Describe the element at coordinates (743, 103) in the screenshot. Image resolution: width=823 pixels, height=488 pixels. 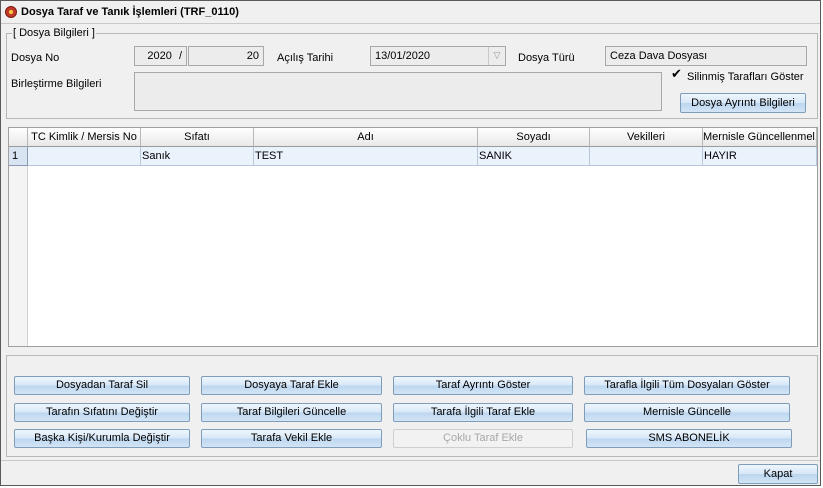
I see `dosya-ayrinti-button: Dosya Ayrıntı Bilgileri` at that location.